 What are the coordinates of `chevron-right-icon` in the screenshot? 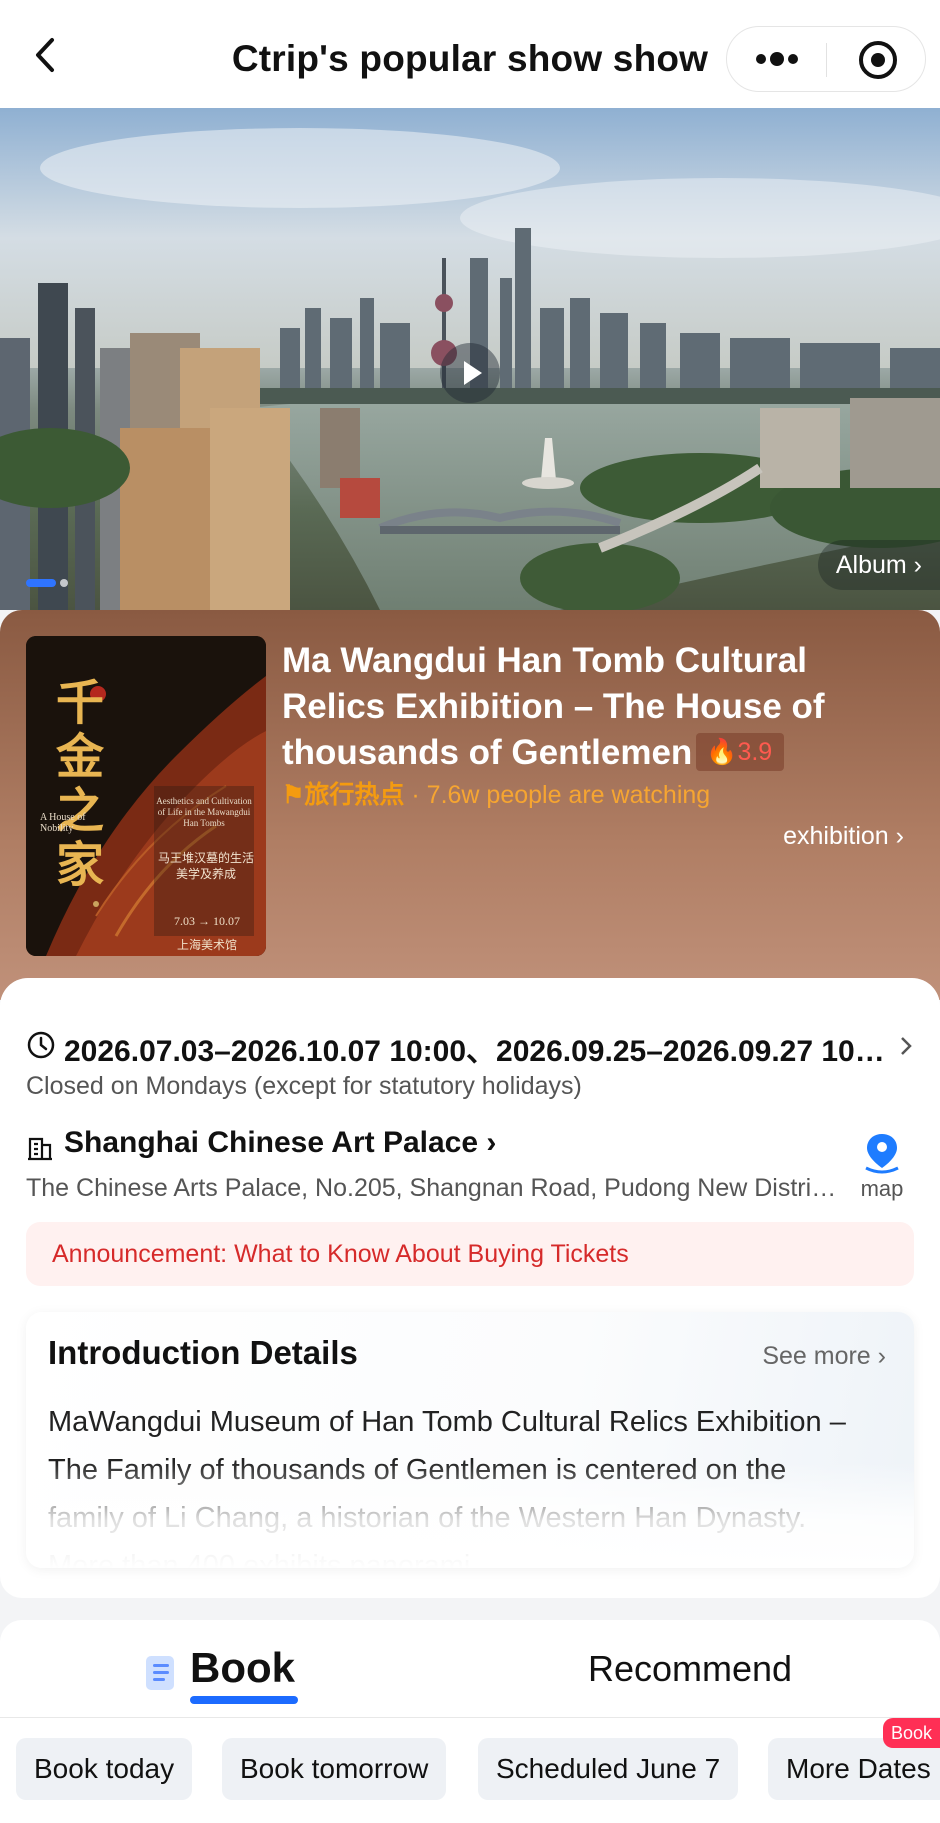 It's located at (906, 1046).